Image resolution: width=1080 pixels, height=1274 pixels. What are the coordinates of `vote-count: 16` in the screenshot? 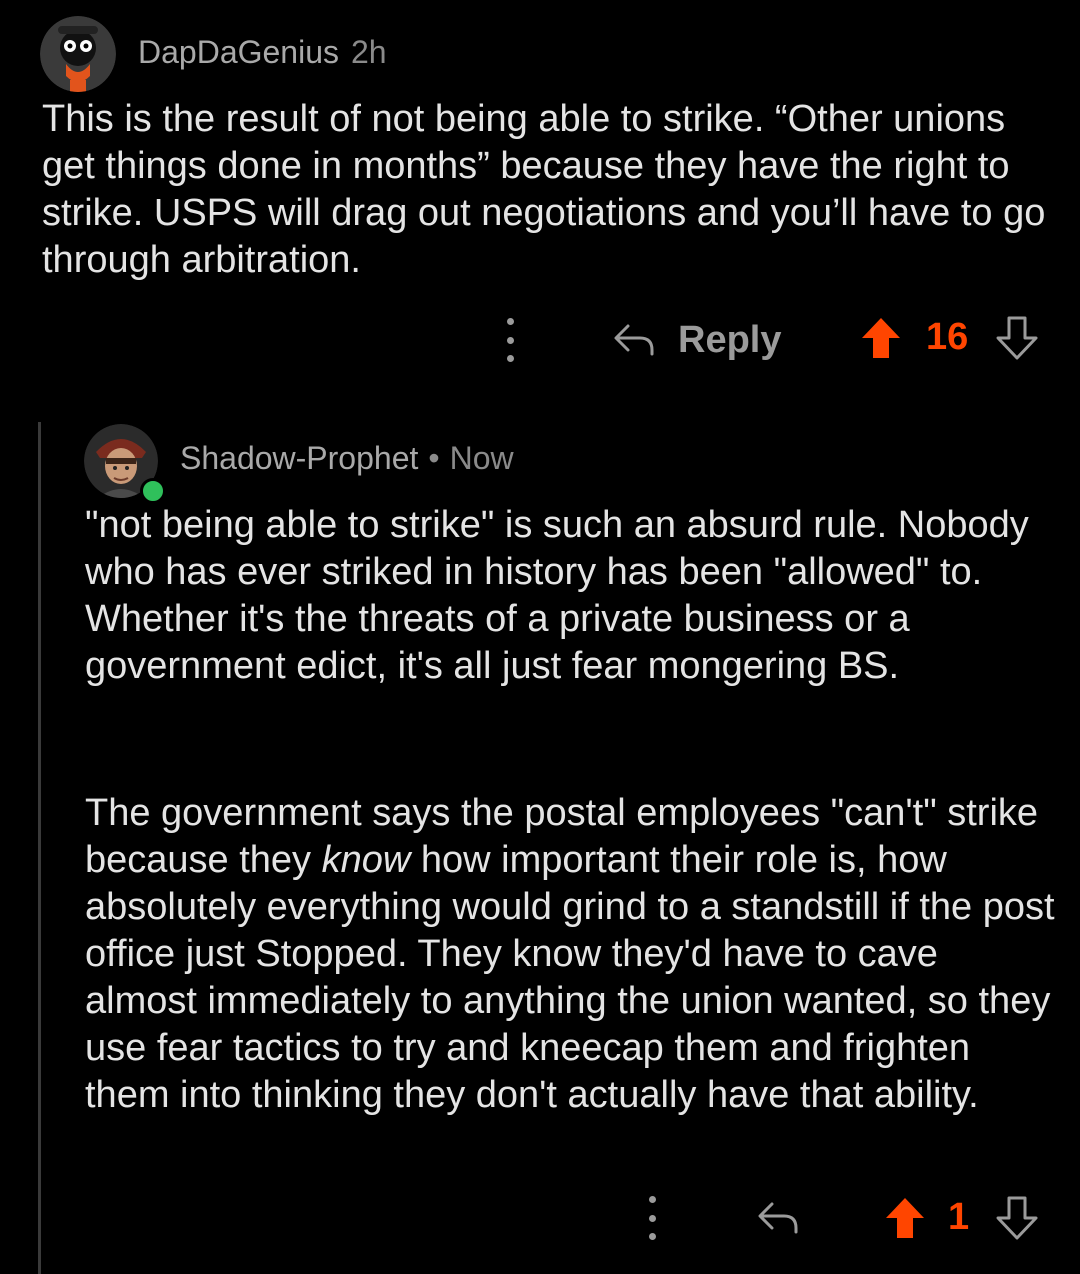 It's located at (947, 337).